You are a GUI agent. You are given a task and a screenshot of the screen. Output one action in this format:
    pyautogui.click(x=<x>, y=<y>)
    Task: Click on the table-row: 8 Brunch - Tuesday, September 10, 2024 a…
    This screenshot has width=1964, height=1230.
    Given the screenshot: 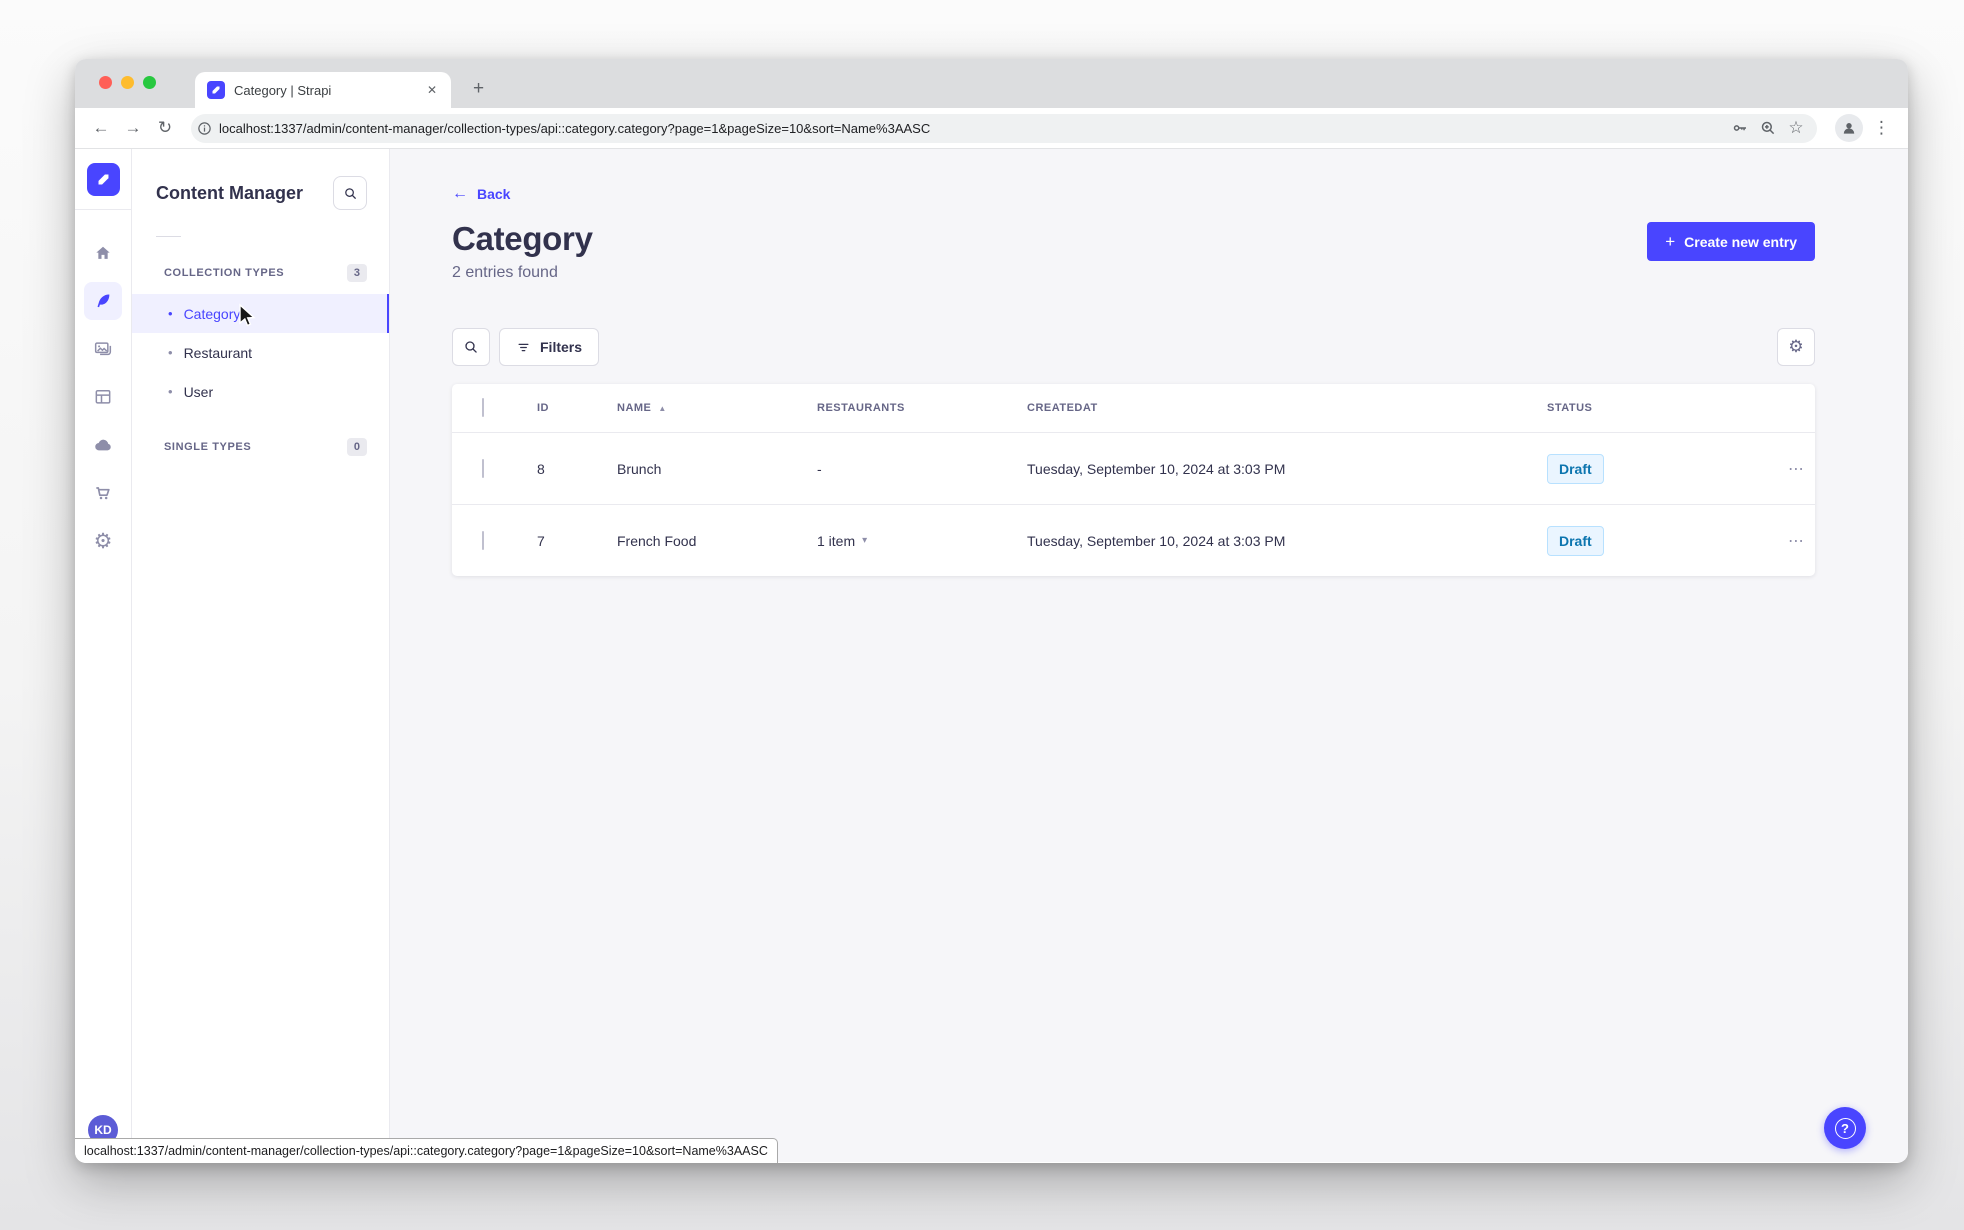 What is the action you would take?
    pyautogui.click(x=1133, y=468)
    